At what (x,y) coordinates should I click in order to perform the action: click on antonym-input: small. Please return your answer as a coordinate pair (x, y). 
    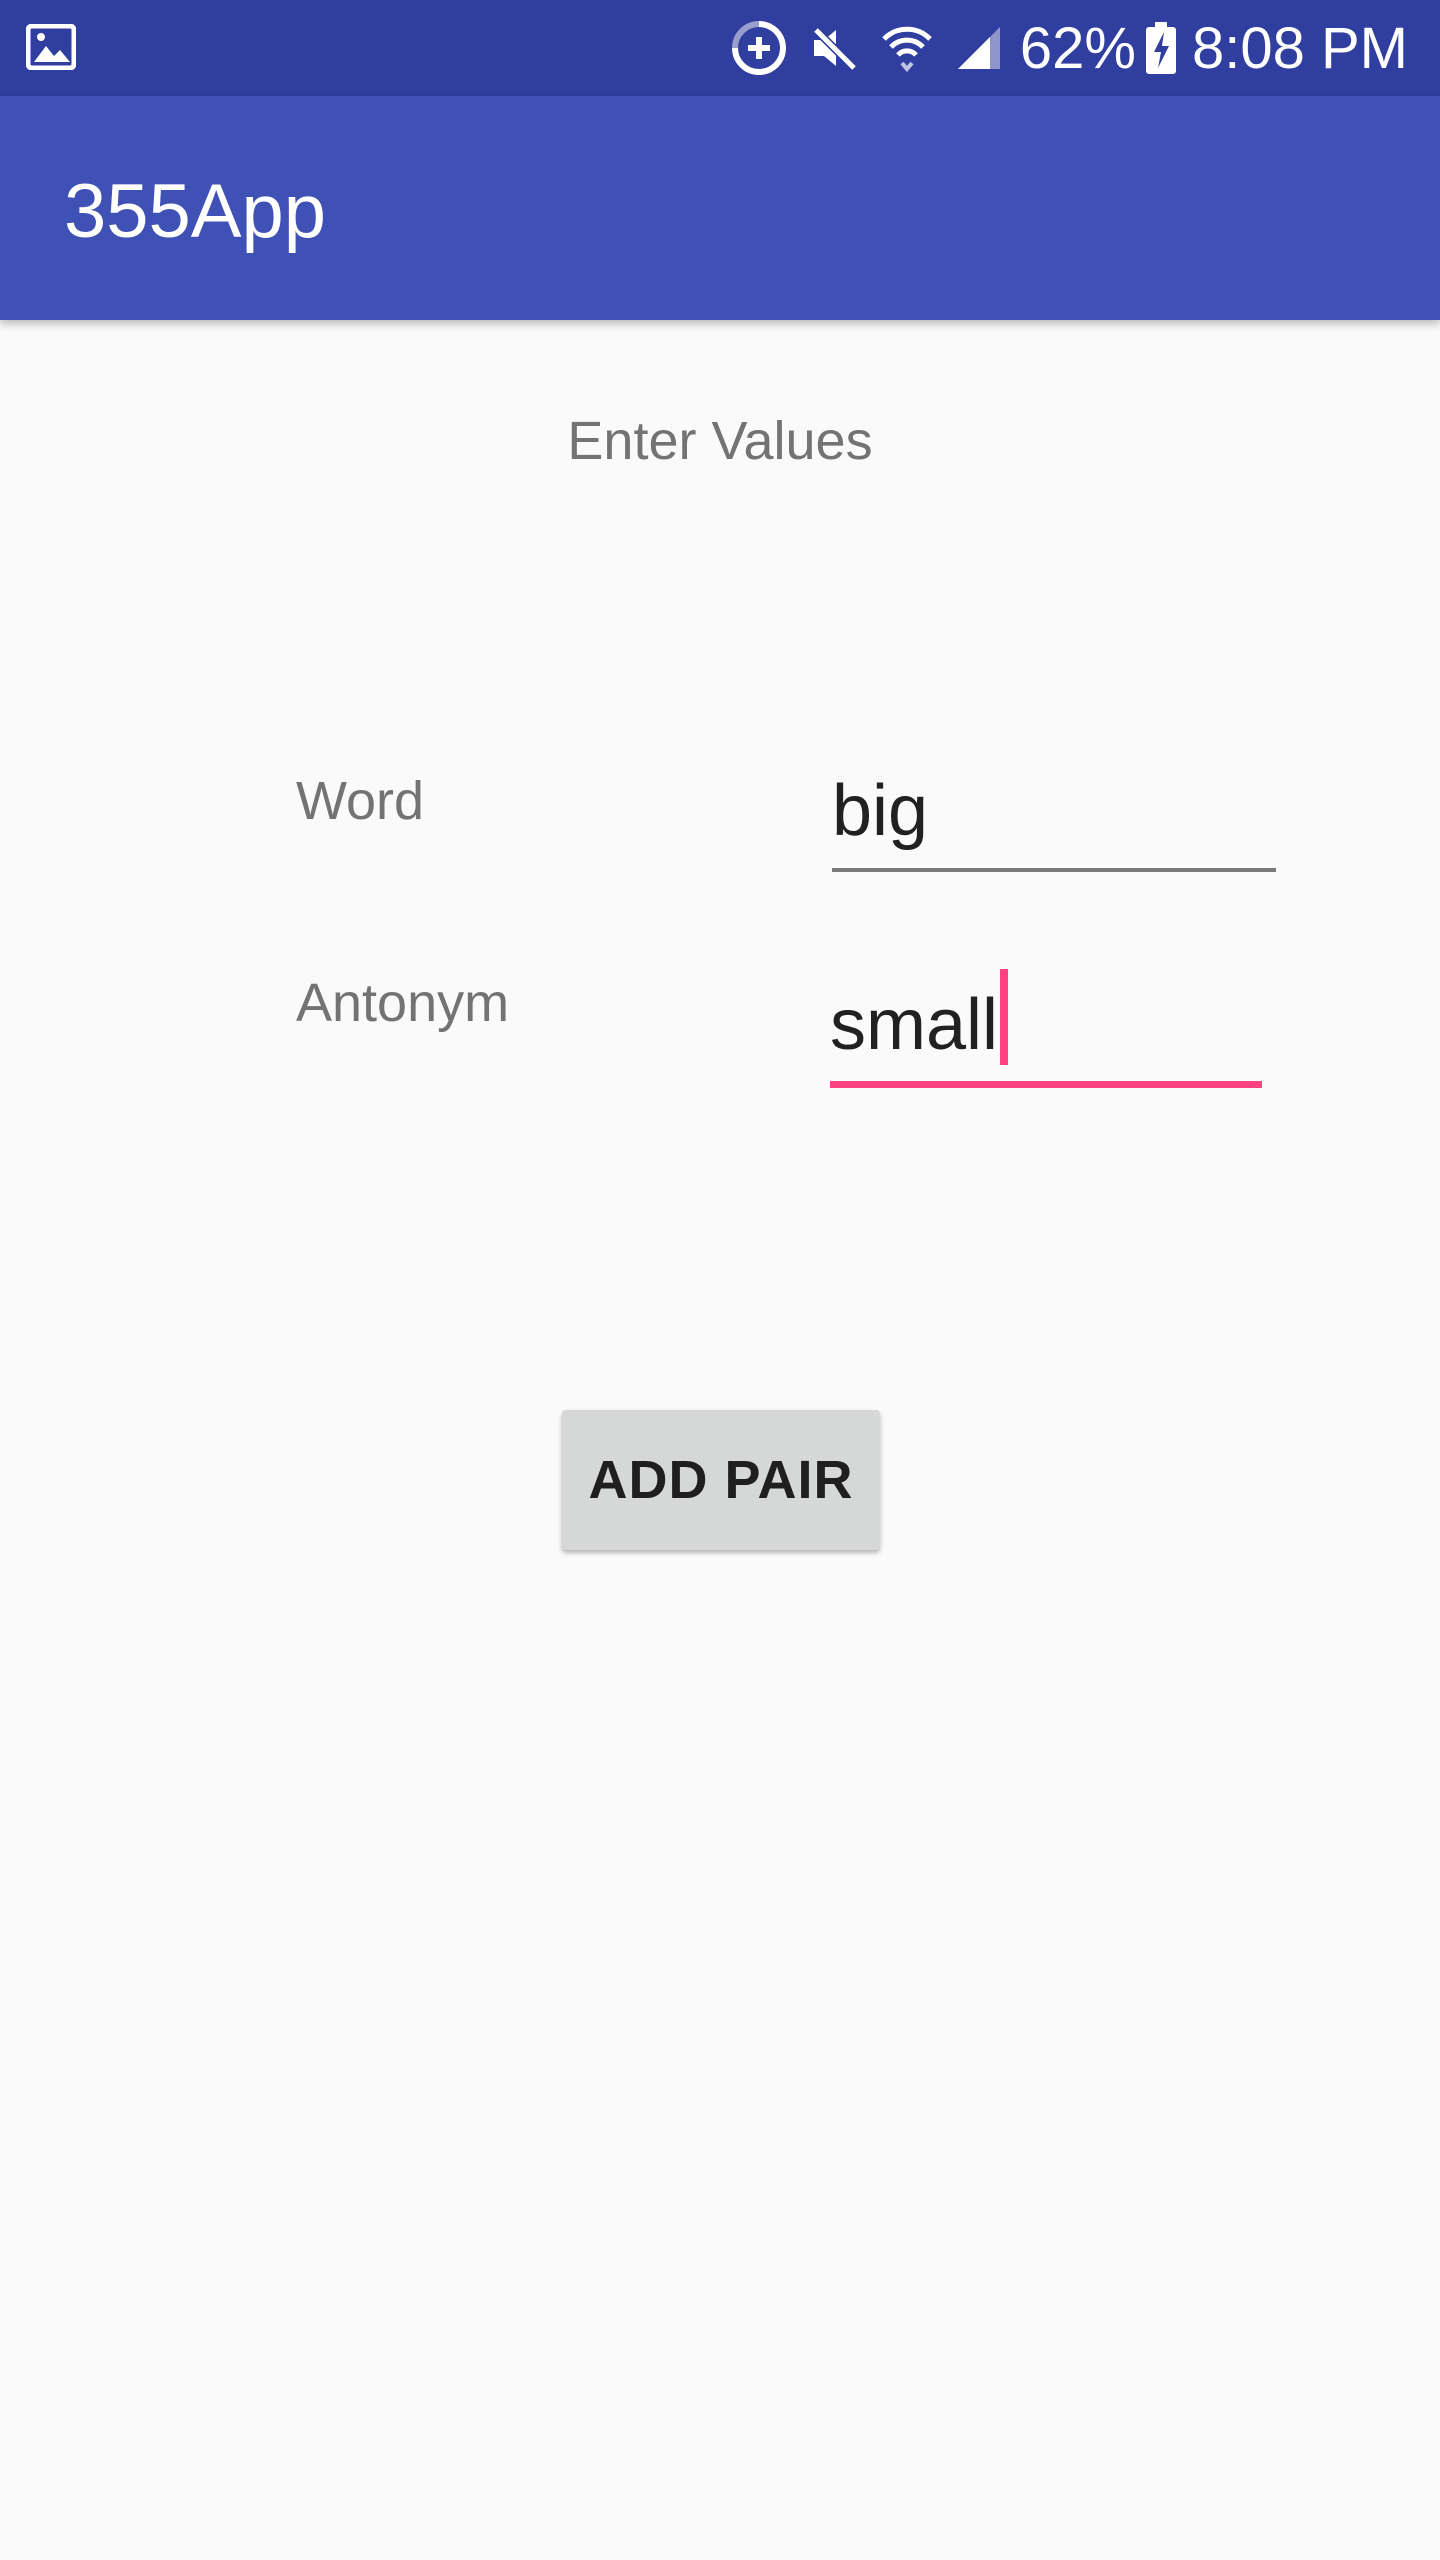
    Looking at the image, I should click on (1046, 1024).